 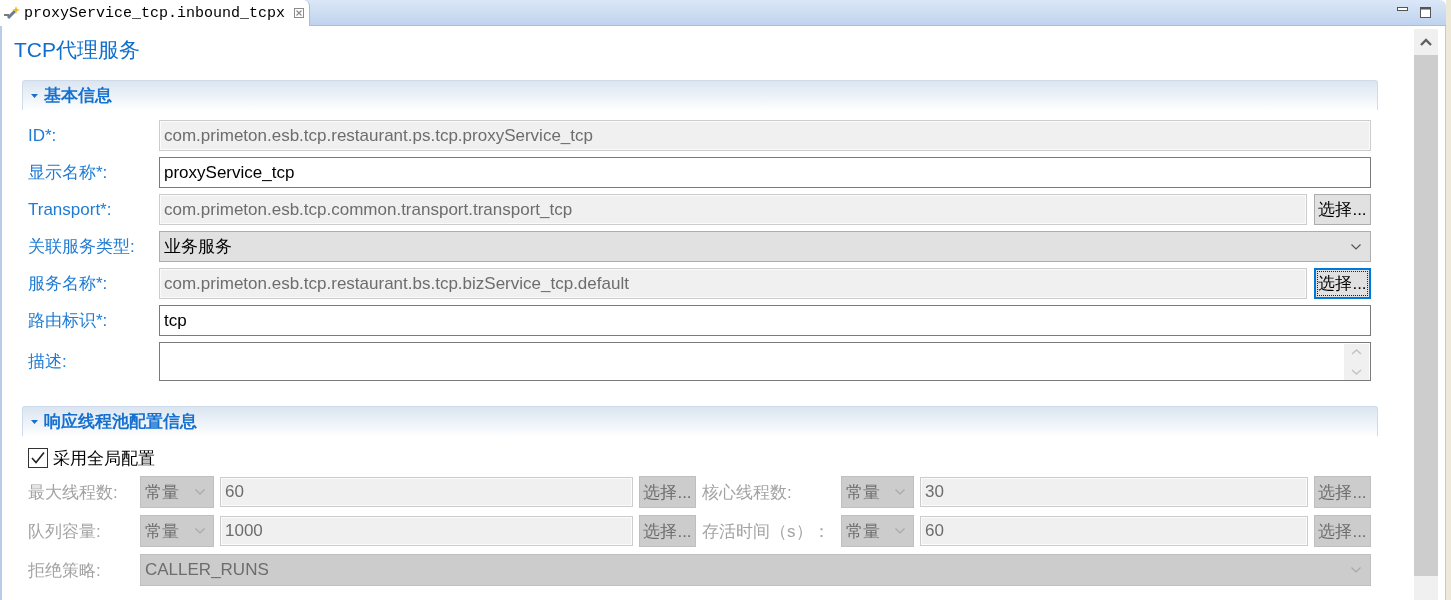 I want to click on field-label: 显示名称*:, so click(x=68, y=173).